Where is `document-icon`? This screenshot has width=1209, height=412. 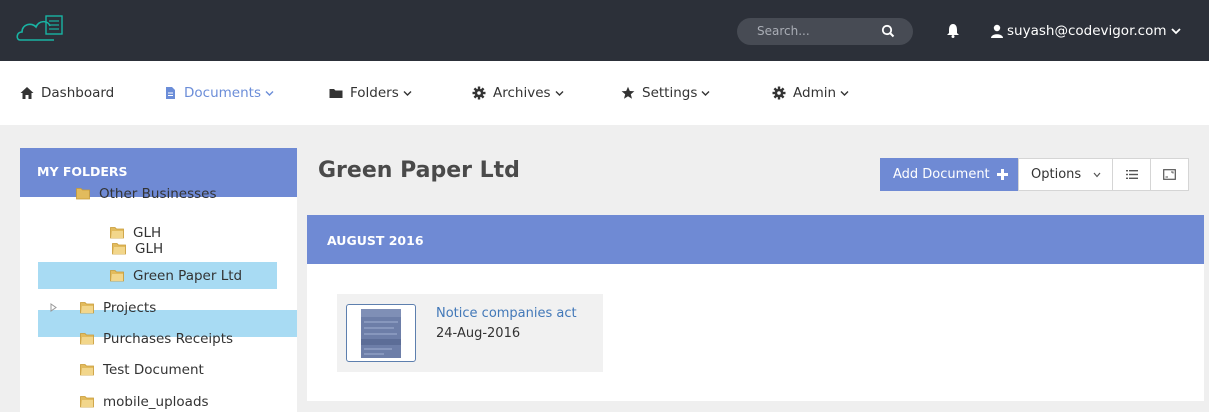 document-icon is located at coordinates (170, 93).